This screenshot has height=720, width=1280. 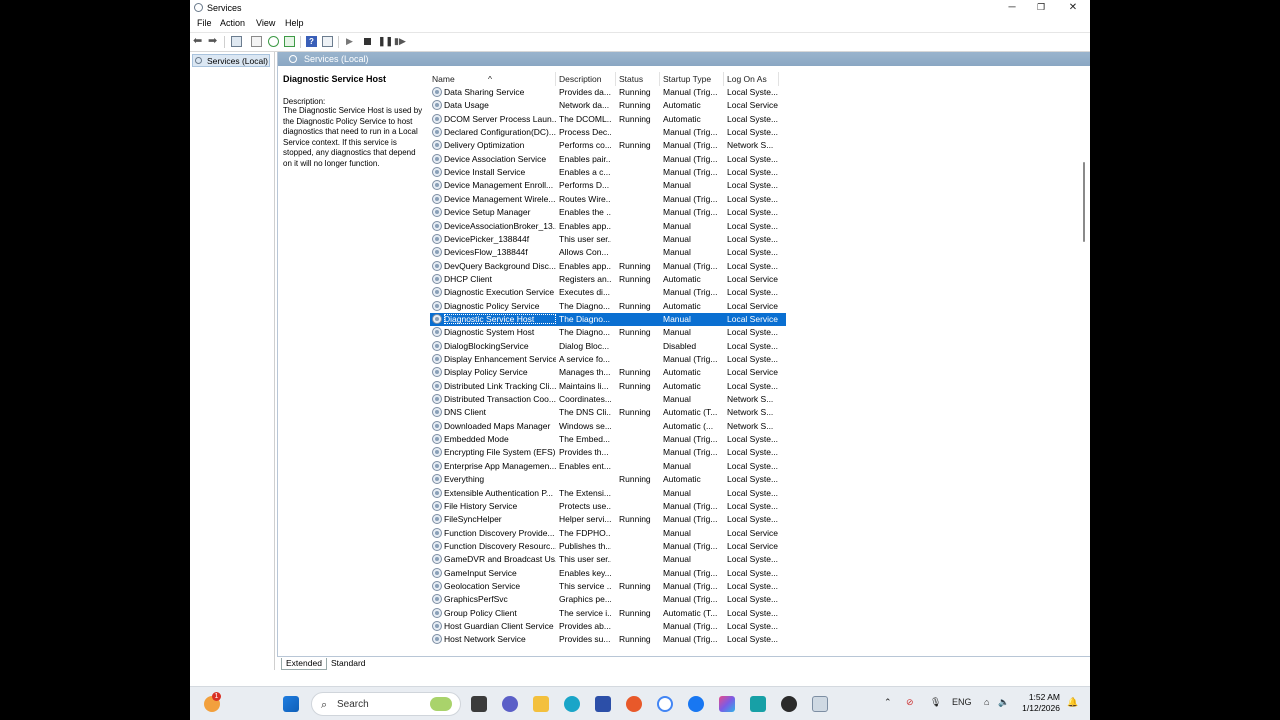 I want to click on notification-bell-icon: 🔔, so click(x=1072, y=702).